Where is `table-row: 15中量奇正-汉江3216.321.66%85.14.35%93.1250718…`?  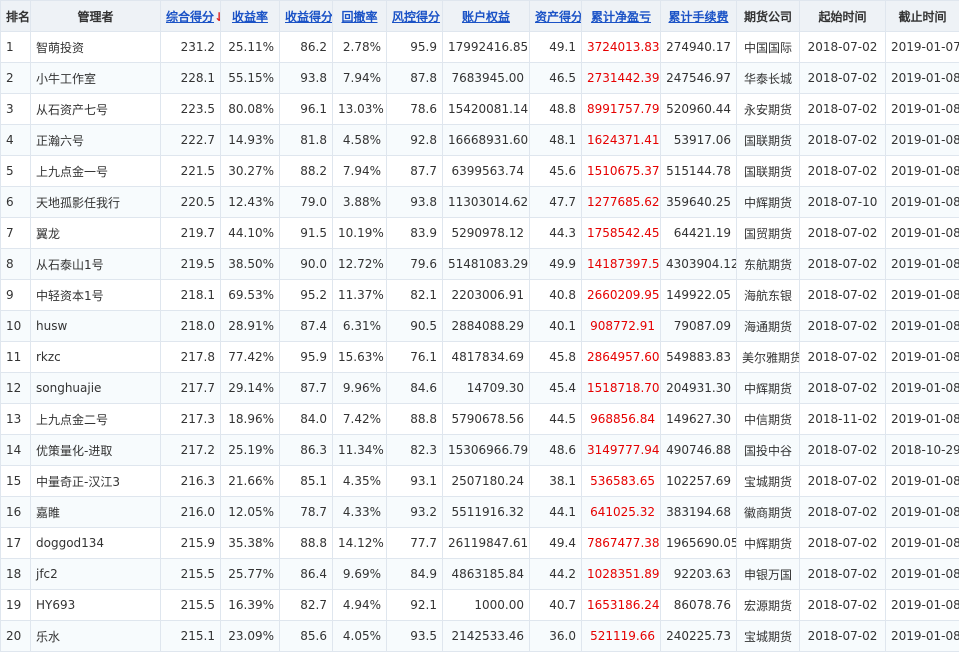 table-row: 15中量奇正-汉江3216.321.66%85.14.35%93.1250718… is located at coordinates (480, 481).